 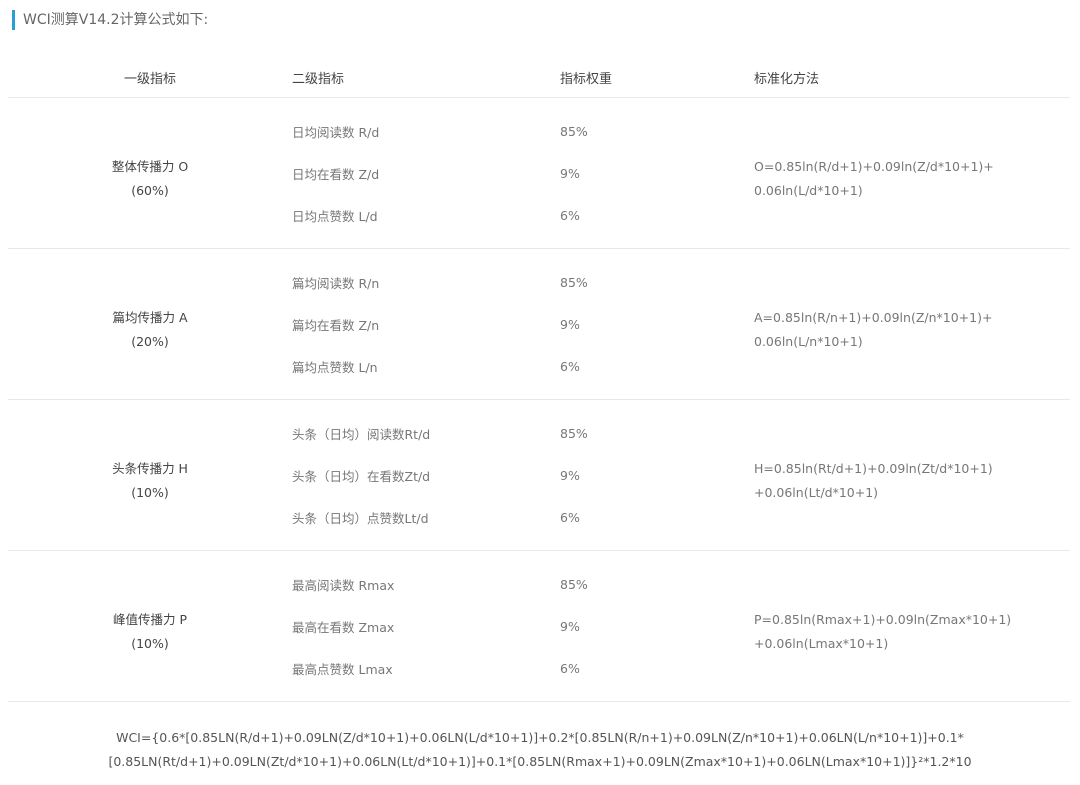 I want to click on secondary-index-label: 头条（日均）阅读数Rt/d, so click(x=361, y=434).